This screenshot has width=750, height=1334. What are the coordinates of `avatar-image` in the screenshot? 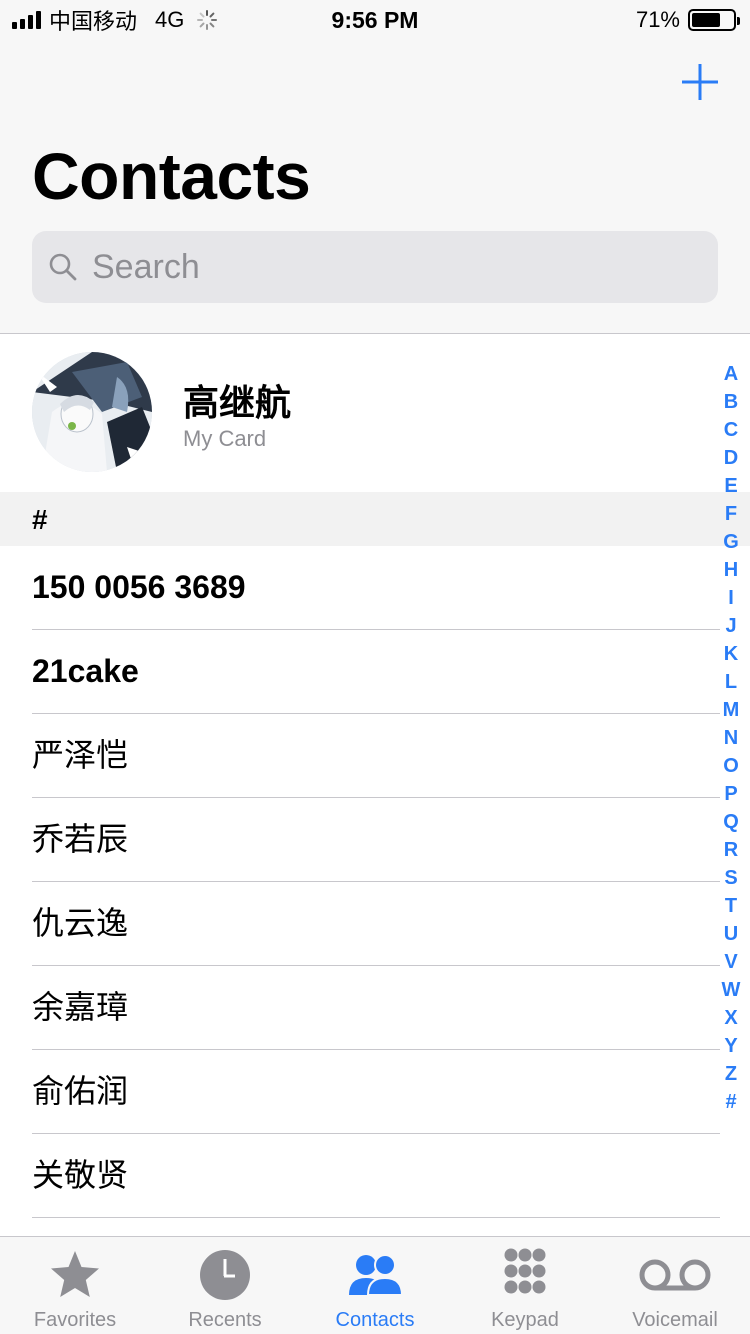 It's located at (92, 412).